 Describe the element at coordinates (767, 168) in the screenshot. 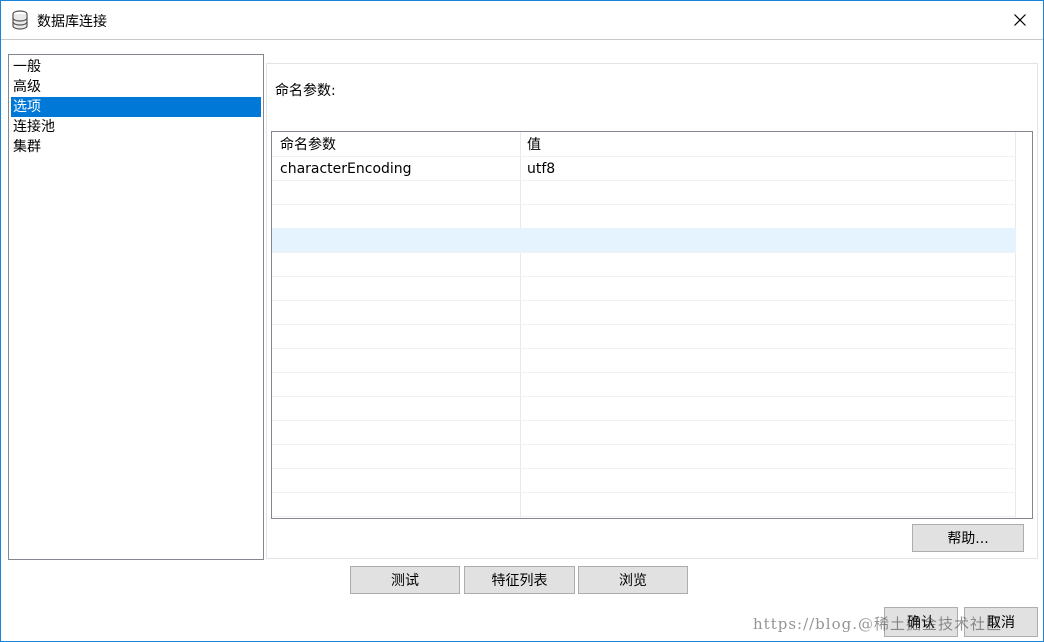

I see `param-value-cell: utf8` at that location.